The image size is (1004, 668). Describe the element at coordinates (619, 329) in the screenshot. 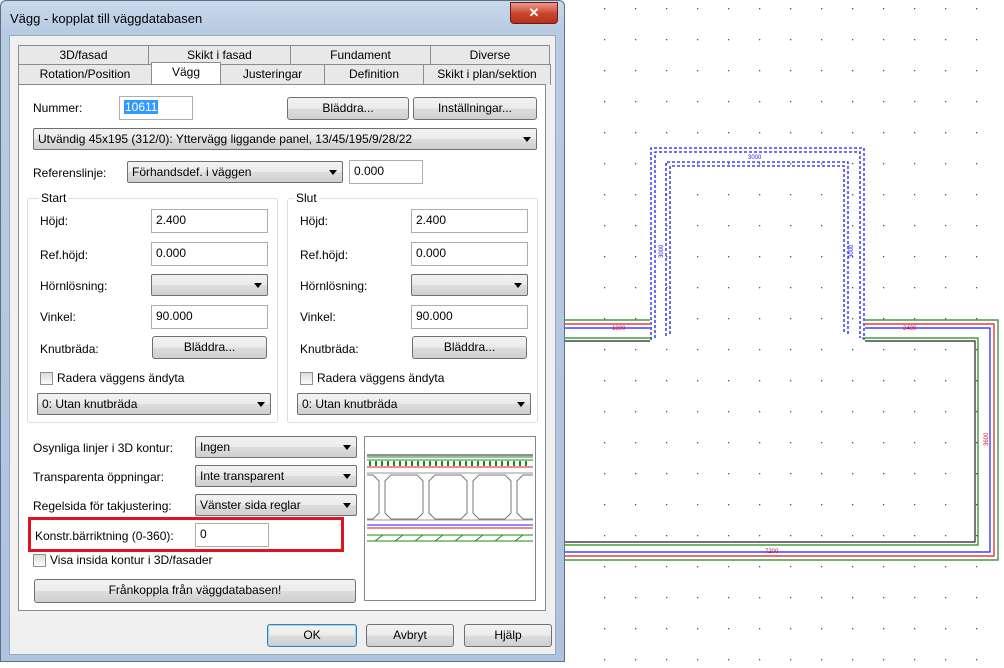

I see `dim-left-horiz: 1800` at that location.